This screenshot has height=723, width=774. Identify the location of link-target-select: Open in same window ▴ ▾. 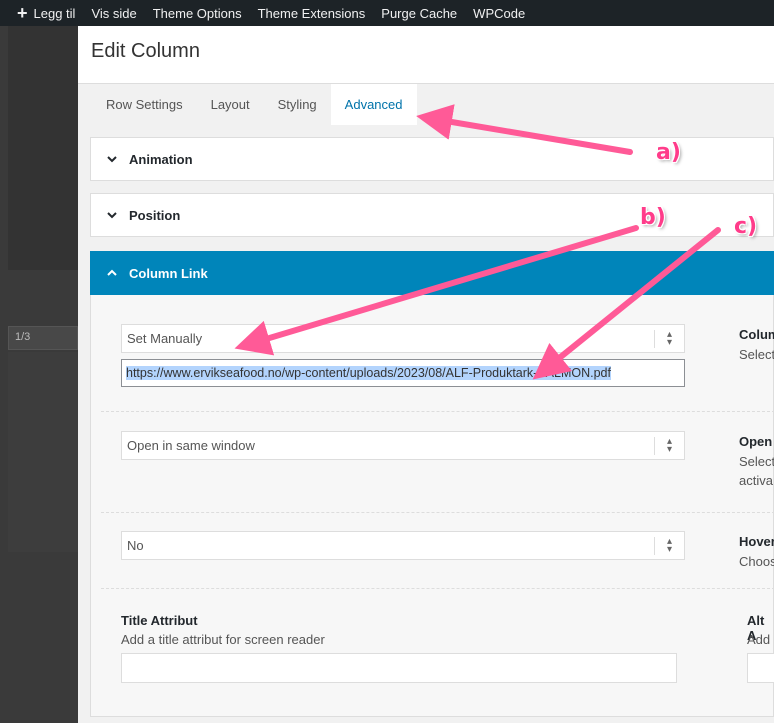
(403, 445).